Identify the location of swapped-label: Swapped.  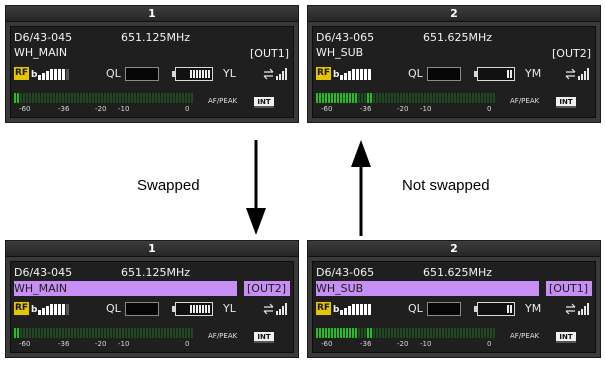
(168, 185).